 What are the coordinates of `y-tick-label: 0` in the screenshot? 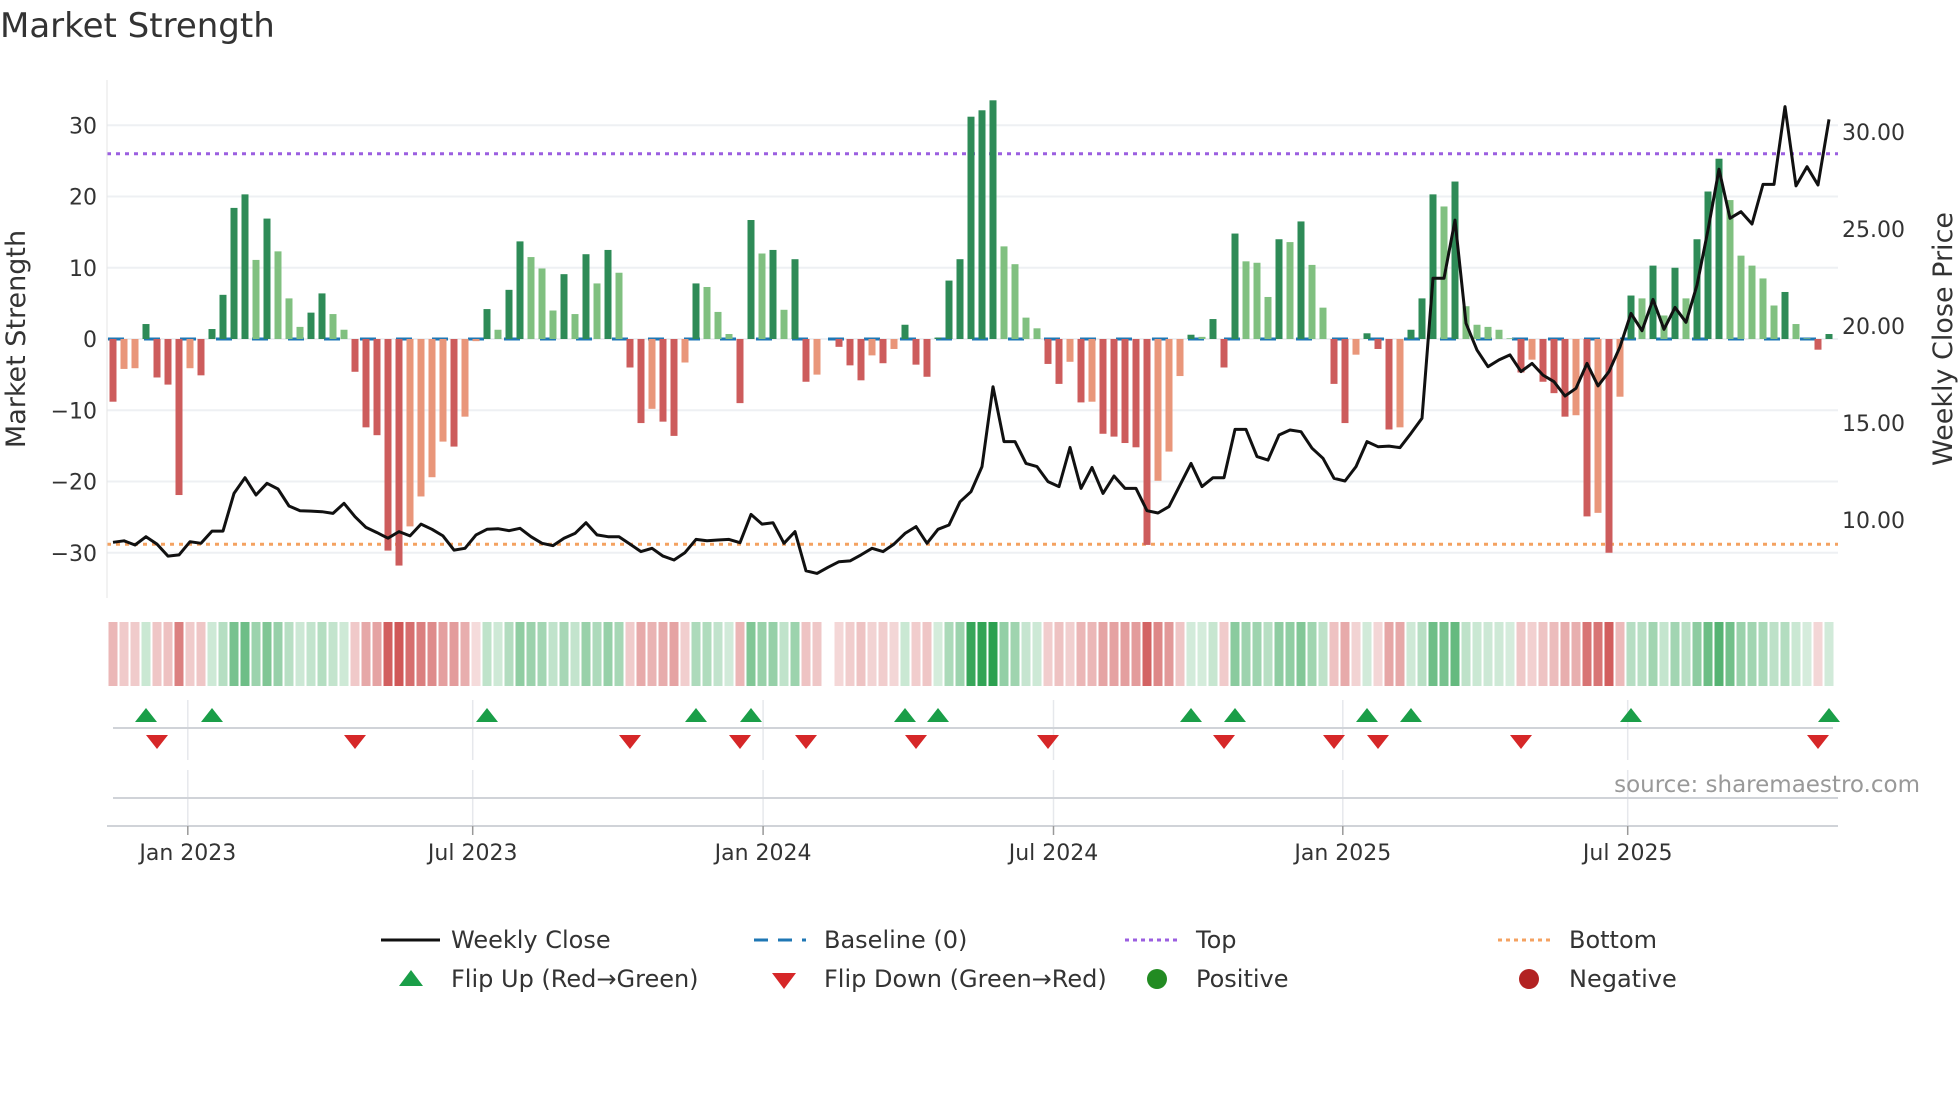 It's located at (90, 340).